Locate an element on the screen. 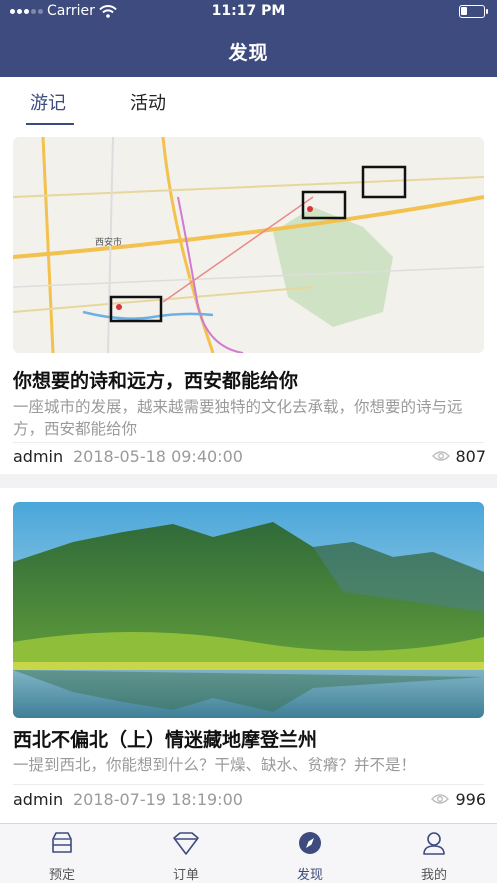  tabbar-label: 我的 is located at coordinates (433, 875).